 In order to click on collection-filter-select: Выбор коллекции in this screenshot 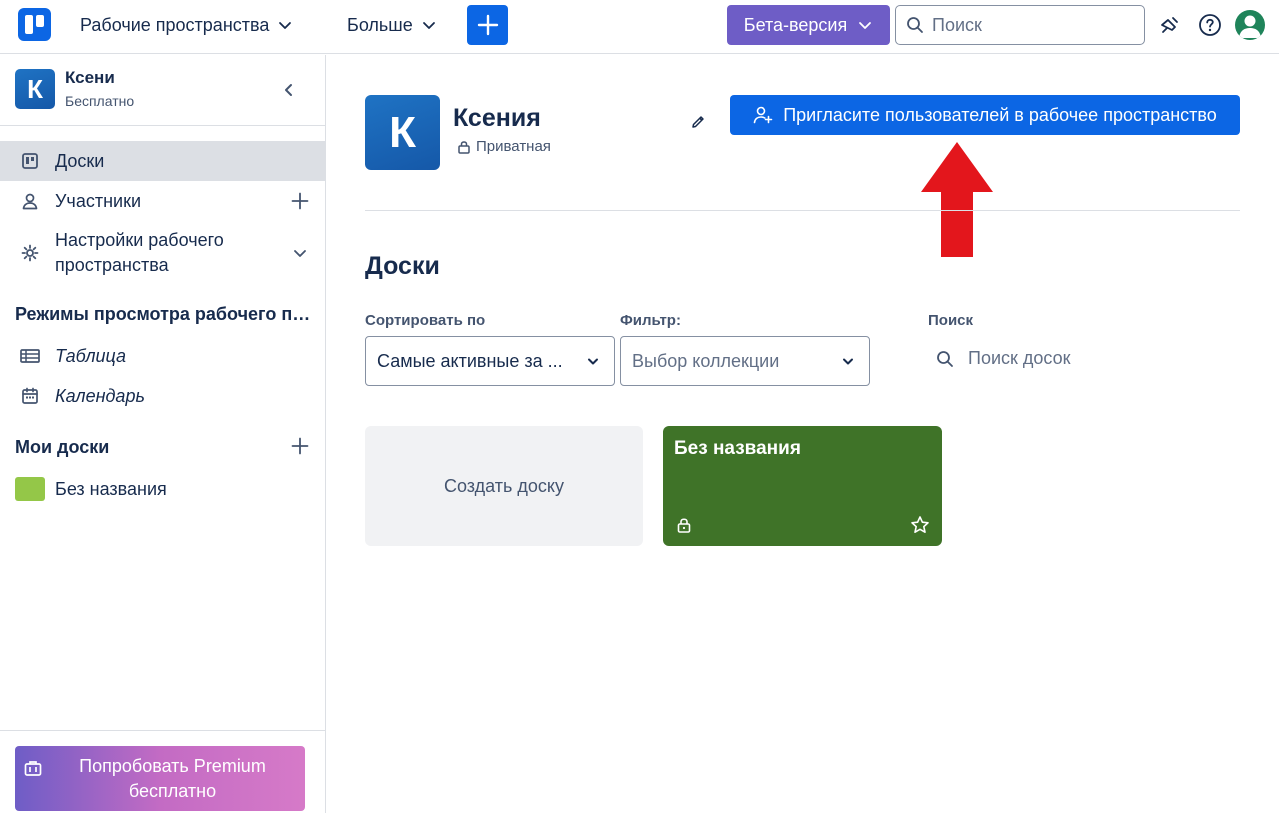, I will do `click(745, 361)`.